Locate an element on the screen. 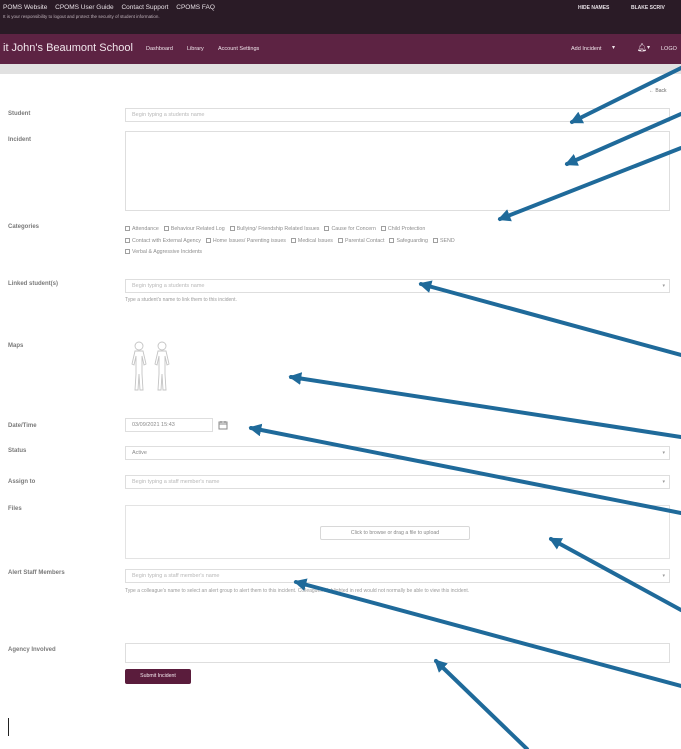  student-label: Student is located at coordinates (19, 114).